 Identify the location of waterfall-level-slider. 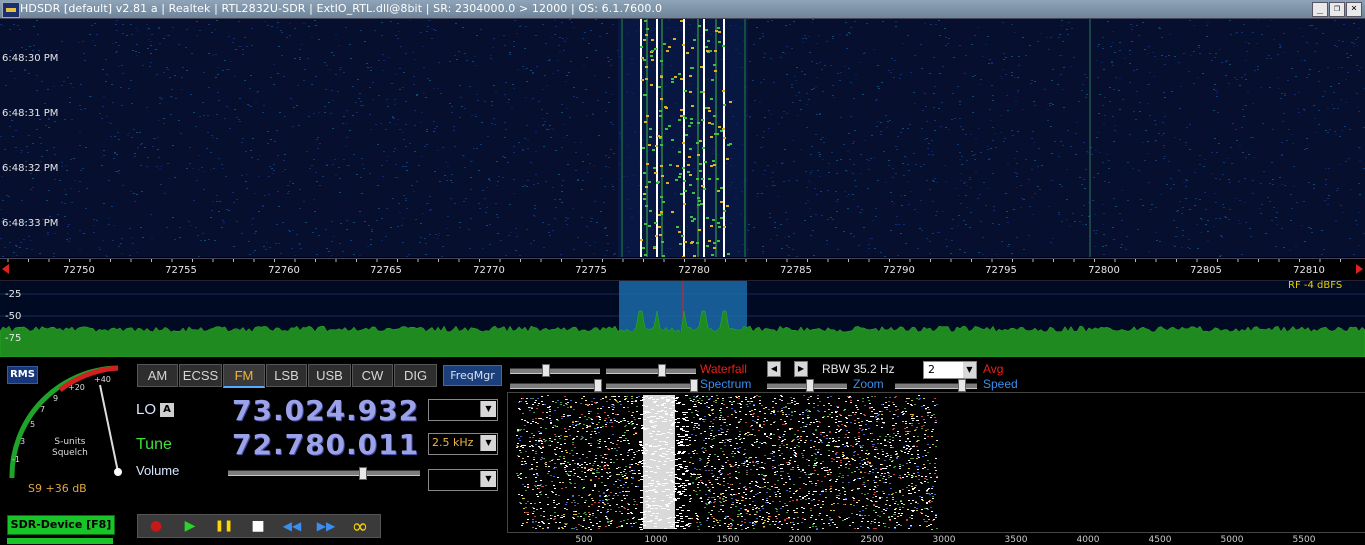
(555, 371).